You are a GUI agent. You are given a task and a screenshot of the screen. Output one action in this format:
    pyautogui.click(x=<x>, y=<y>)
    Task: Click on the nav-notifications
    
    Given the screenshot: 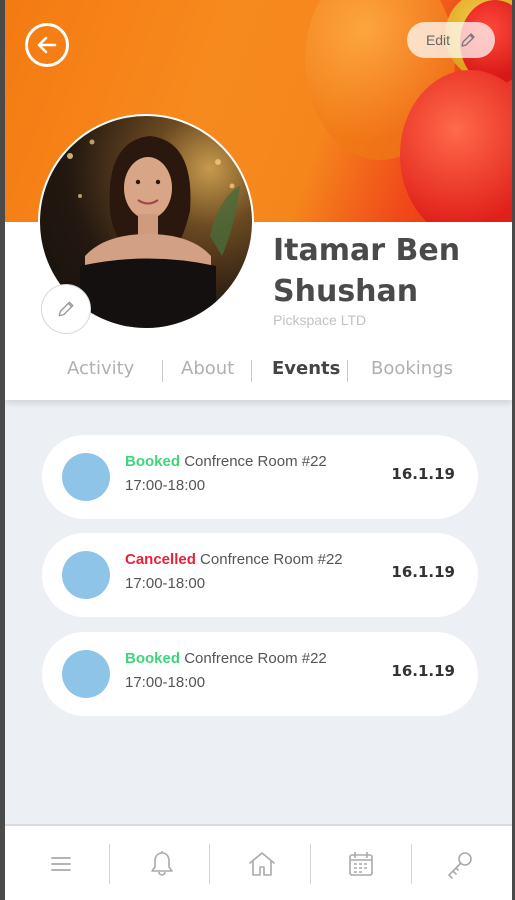 What is the action you would take?
    pyautogui.click(x=161, y=863)
    